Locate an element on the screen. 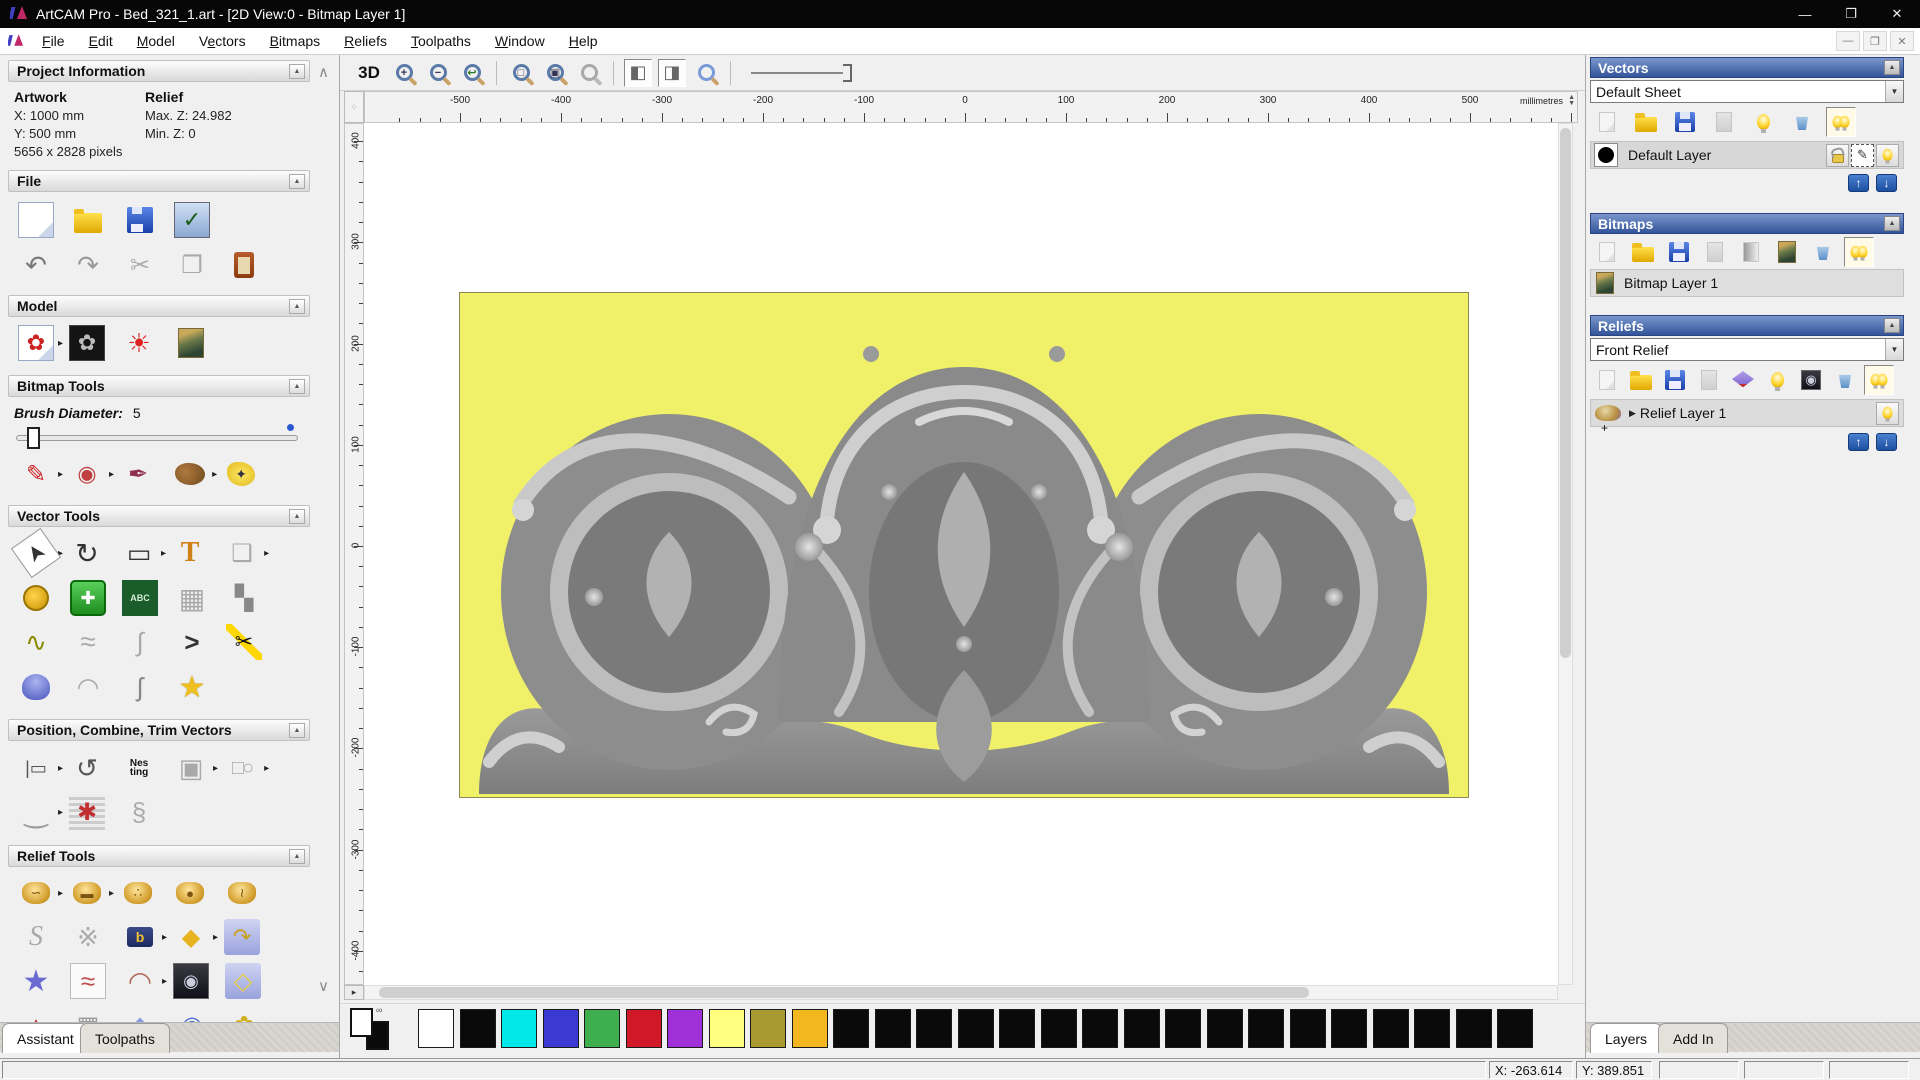  weld-vectors-icon: □○ is located at coordinates (242, 768).